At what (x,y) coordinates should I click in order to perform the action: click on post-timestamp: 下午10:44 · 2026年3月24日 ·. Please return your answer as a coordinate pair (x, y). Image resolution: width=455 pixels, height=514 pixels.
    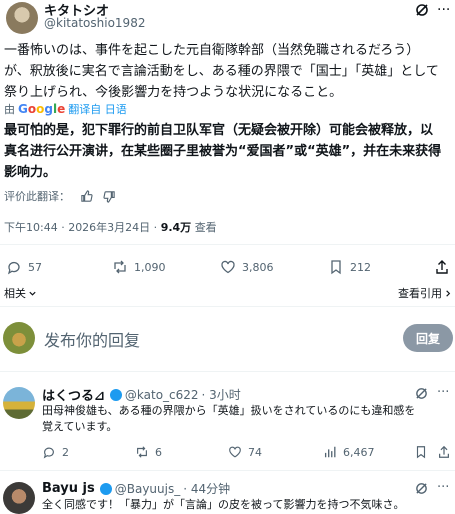
    Looking at the image, I should click on (80, 227).